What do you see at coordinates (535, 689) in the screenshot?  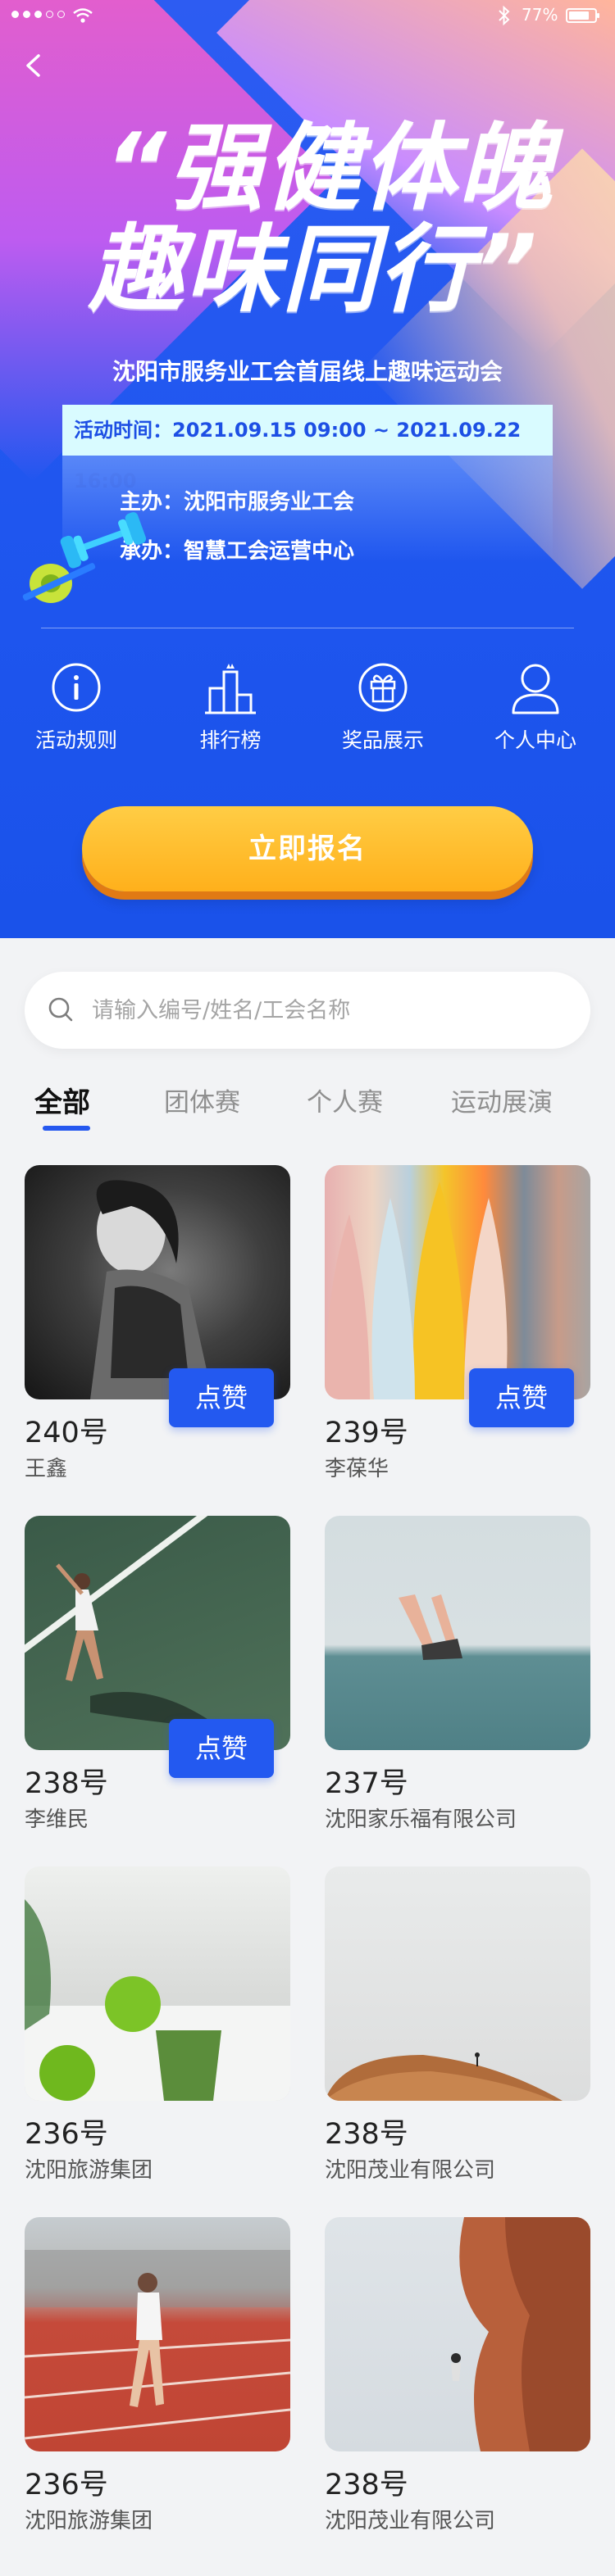 I see `user-icon` at bounding box center [535, 689].